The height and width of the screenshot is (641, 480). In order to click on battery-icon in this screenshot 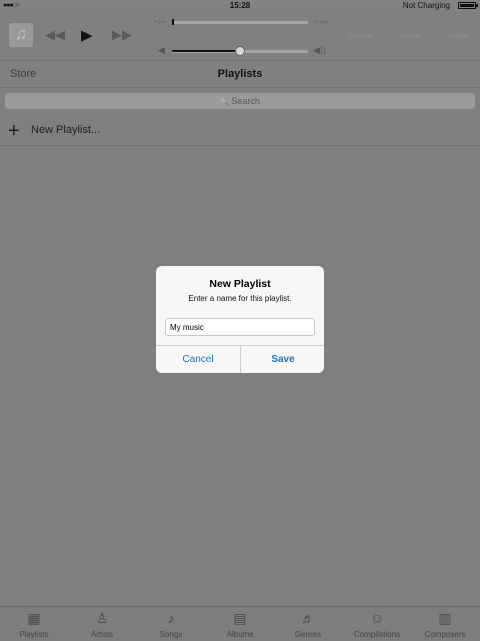, I will do `click(467, 5)`.